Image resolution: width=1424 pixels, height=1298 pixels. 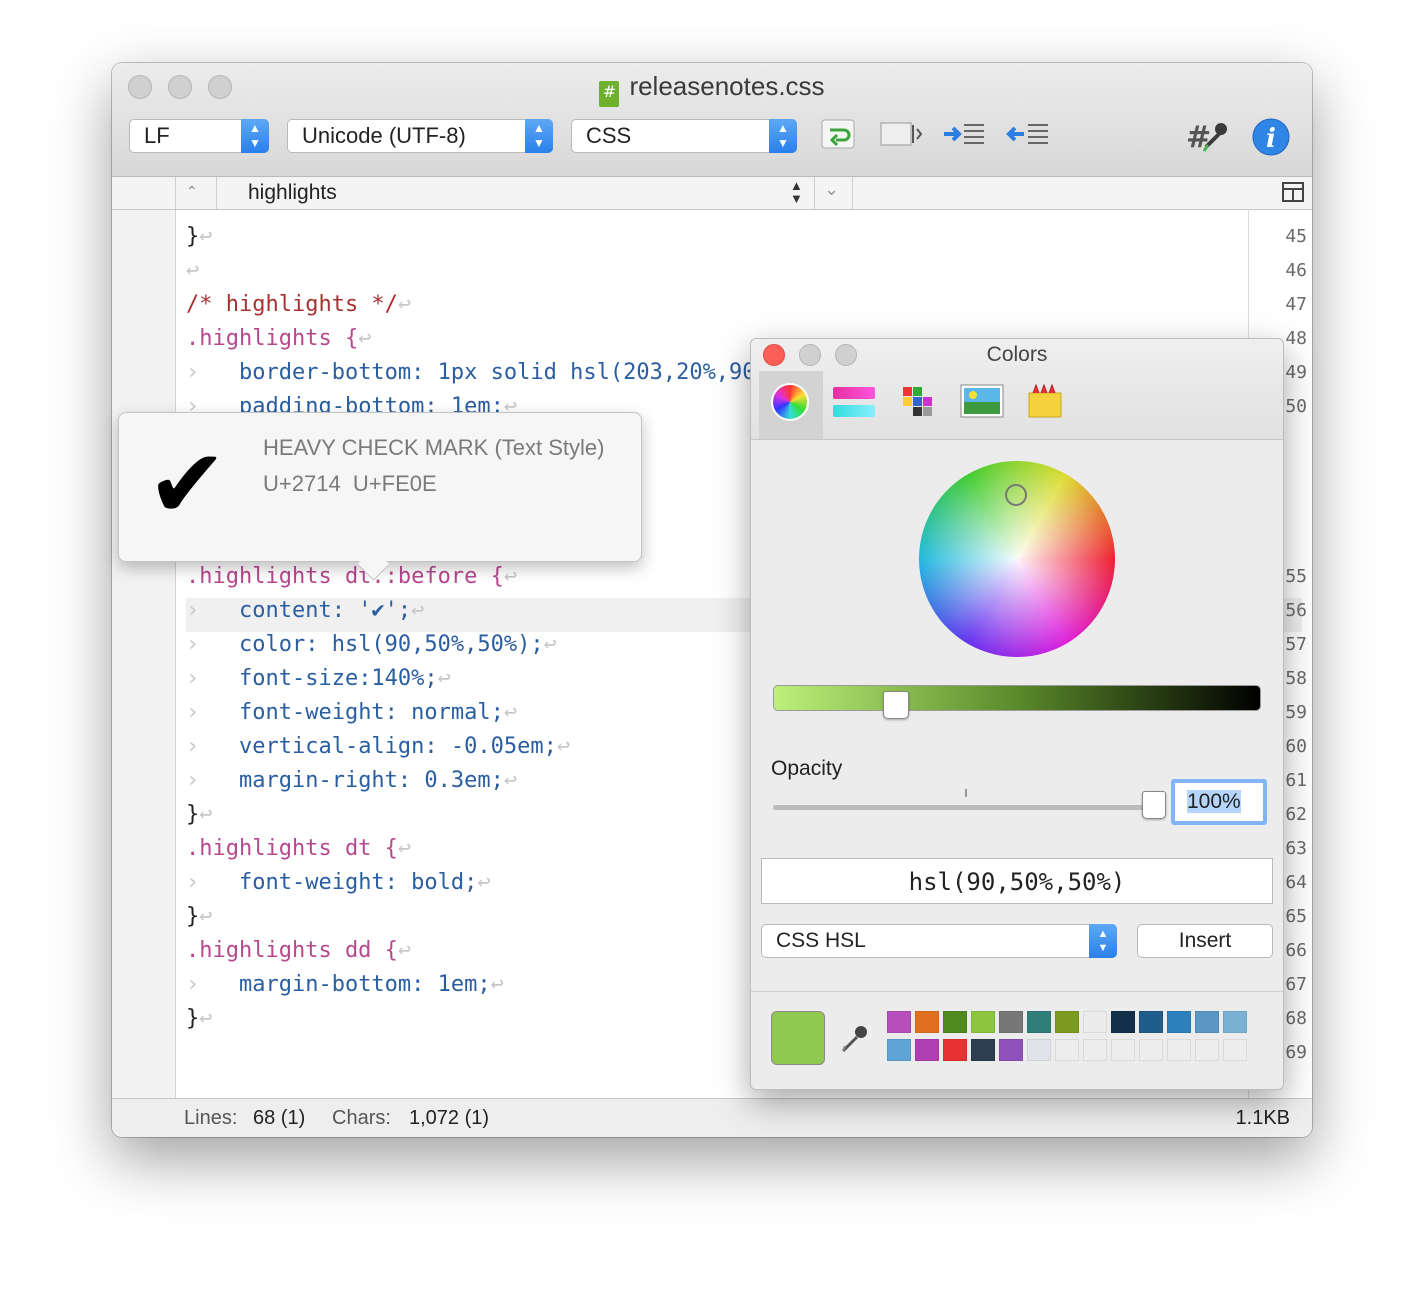 I want to click on status-bar: Lines: 68 (1) Chars: 1,072 (1) 1.1KB, so click(x=712, y=1117).